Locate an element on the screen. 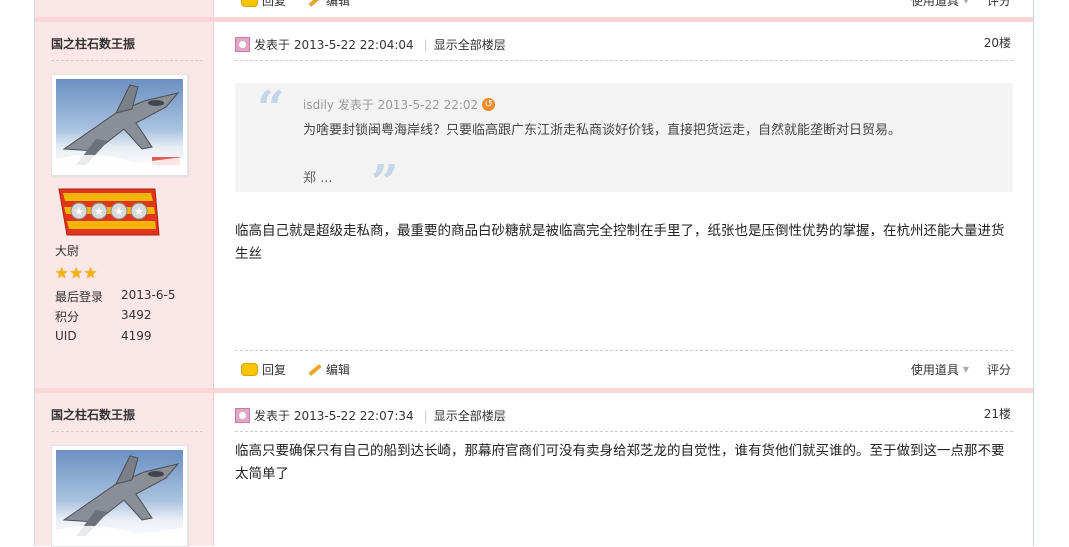 The width and height of the screenshot is (1069, 547). stat-label: 最后登录 is located at coordinates (79, 297).